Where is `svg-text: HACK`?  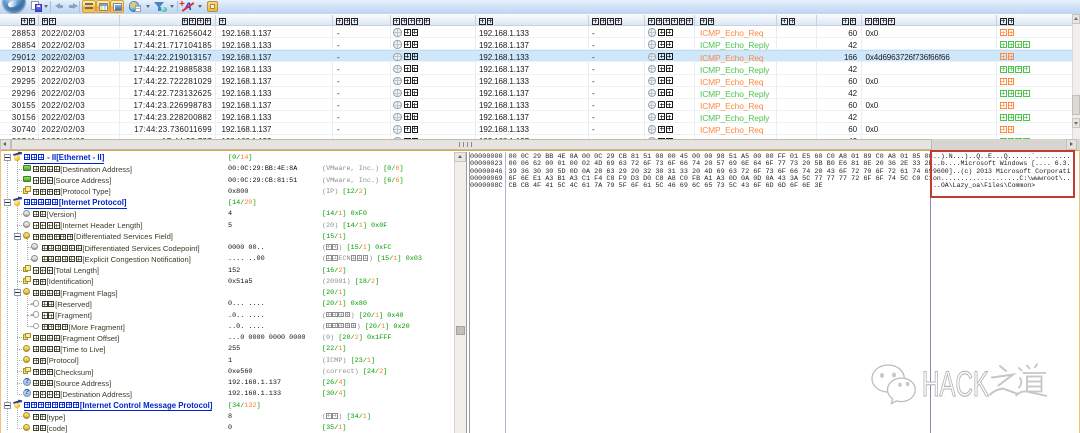 svg-text: HACK is located at coordinates (955, 384).